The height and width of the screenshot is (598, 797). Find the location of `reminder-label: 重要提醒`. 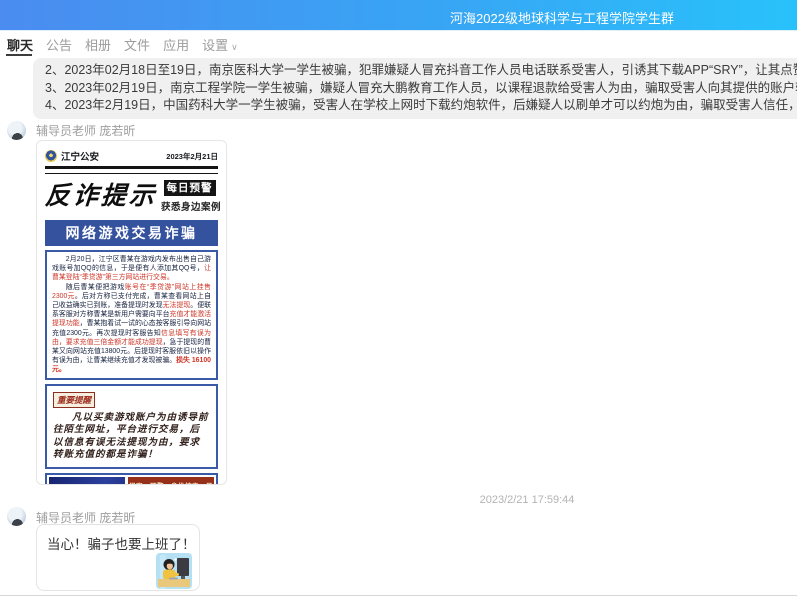

reminder-label: 重要提醒 is located at coordinates (74, 399).